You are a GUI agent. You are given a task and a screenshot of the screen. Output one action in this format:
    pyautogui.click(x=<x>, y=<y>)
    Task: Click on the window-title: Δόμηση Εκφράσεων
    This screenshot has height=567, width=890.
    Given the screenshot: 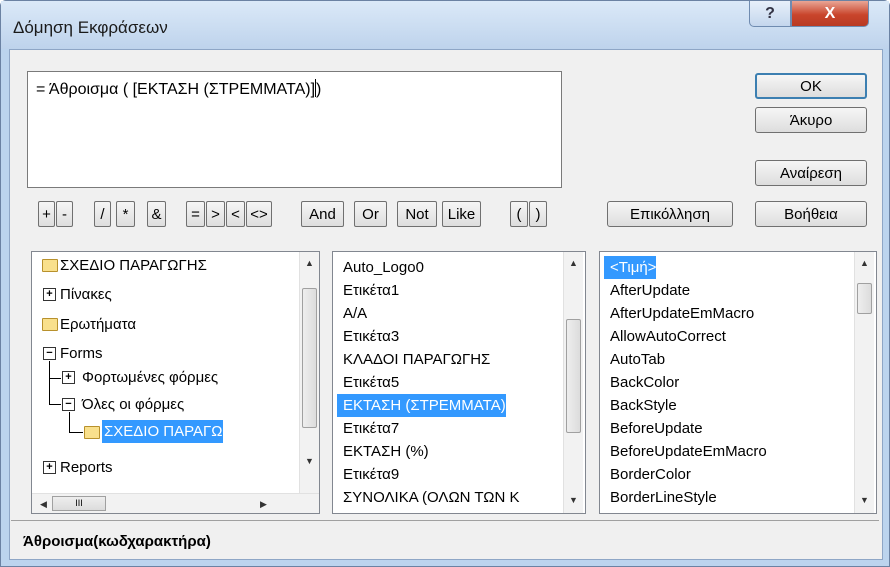 What is the action you would take?
    pyautogui.click(x=90, y=27)
    